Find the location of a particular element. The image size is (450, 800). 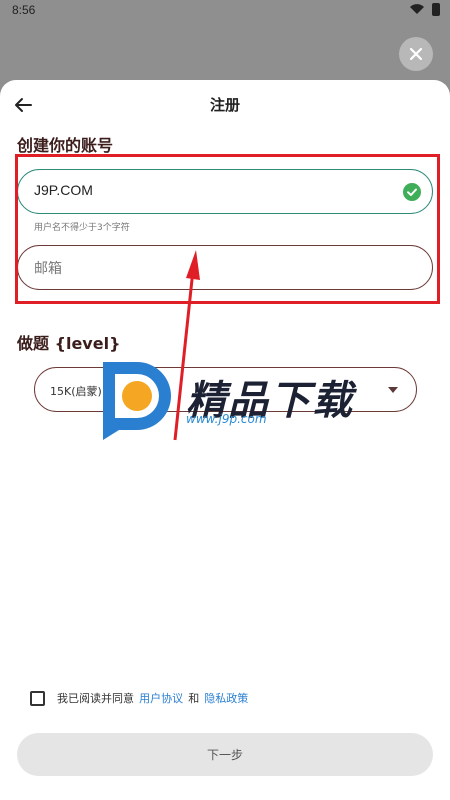

watermark-url: www.j9p.com is located at coordinates (226, 419).